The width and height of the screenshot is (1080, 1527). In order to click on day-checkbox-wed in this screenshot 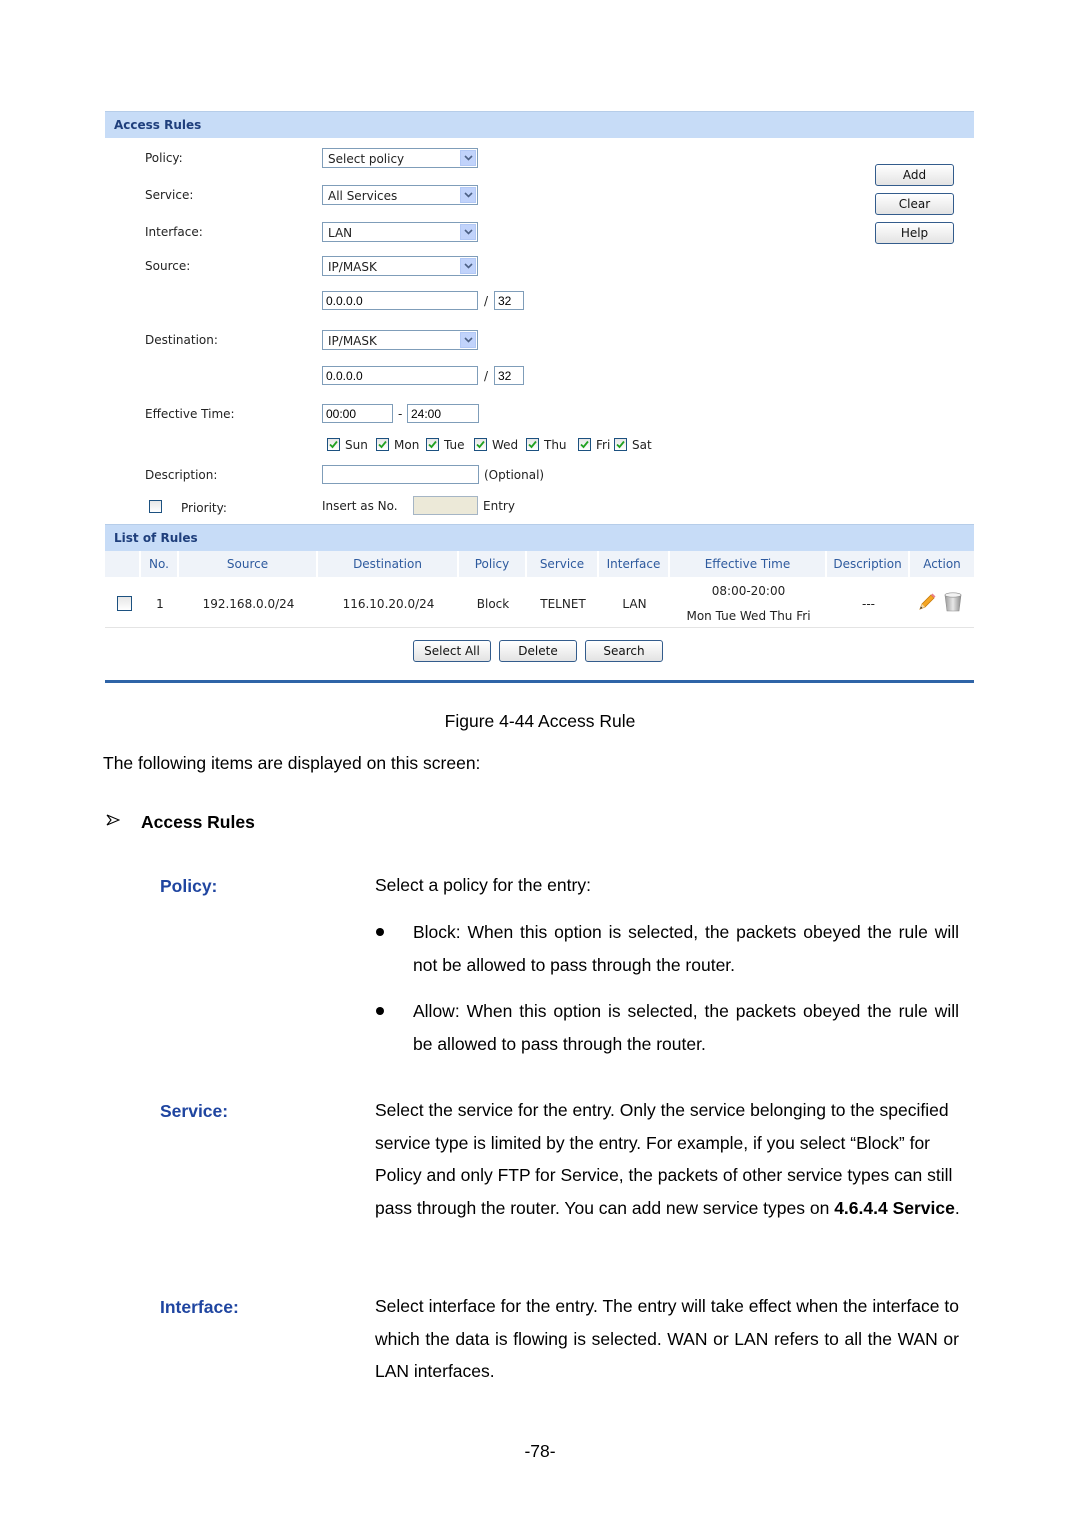, I will do `click(480, 444)`.